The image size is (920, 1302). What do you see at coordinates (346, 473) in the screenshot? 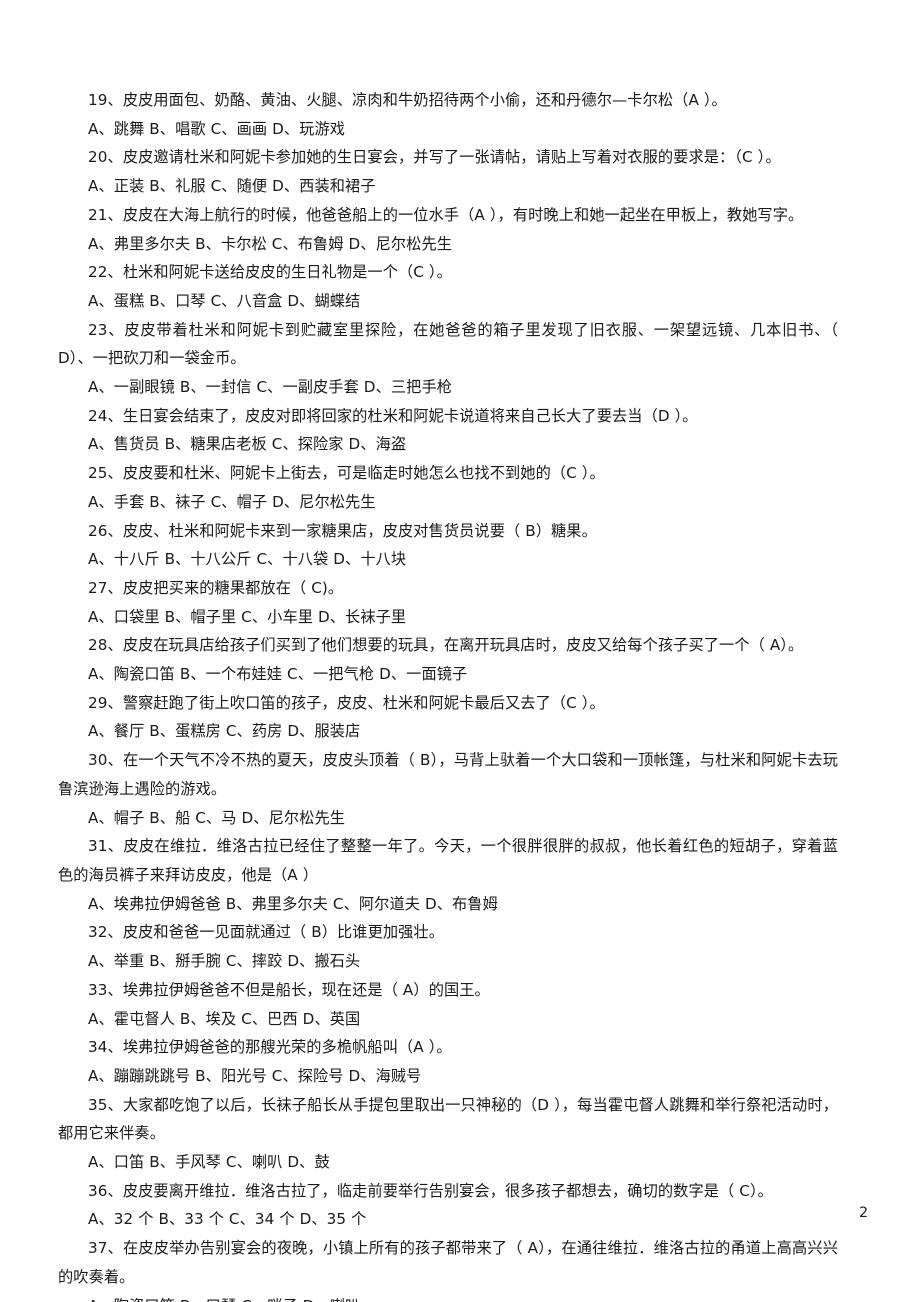
I see `question-line: 25、皮皮要和杜米、阿妮卡上街去，可是临走时她怎么也找不到她的（C ）。` at bounding box center [346, 473].